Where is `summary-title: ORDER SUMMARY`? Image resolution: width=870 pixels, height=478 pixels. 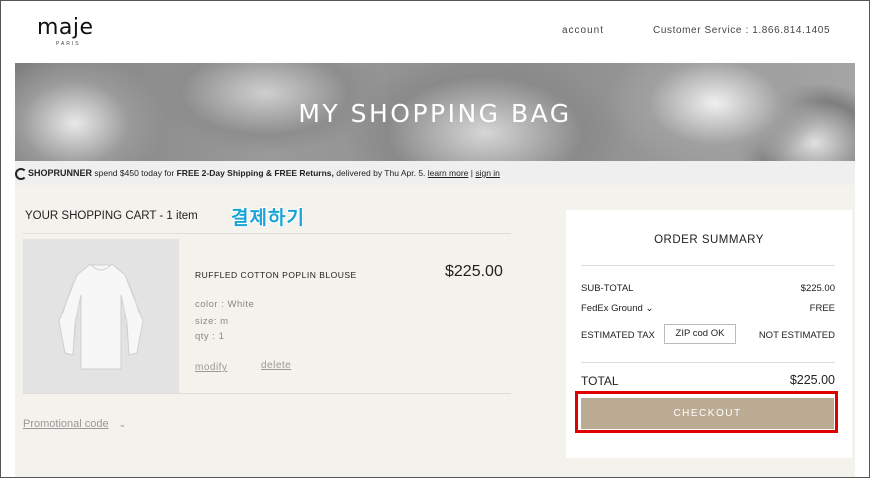 summary-title: ORDER SUMMARY is located at coordinates (709, 240).